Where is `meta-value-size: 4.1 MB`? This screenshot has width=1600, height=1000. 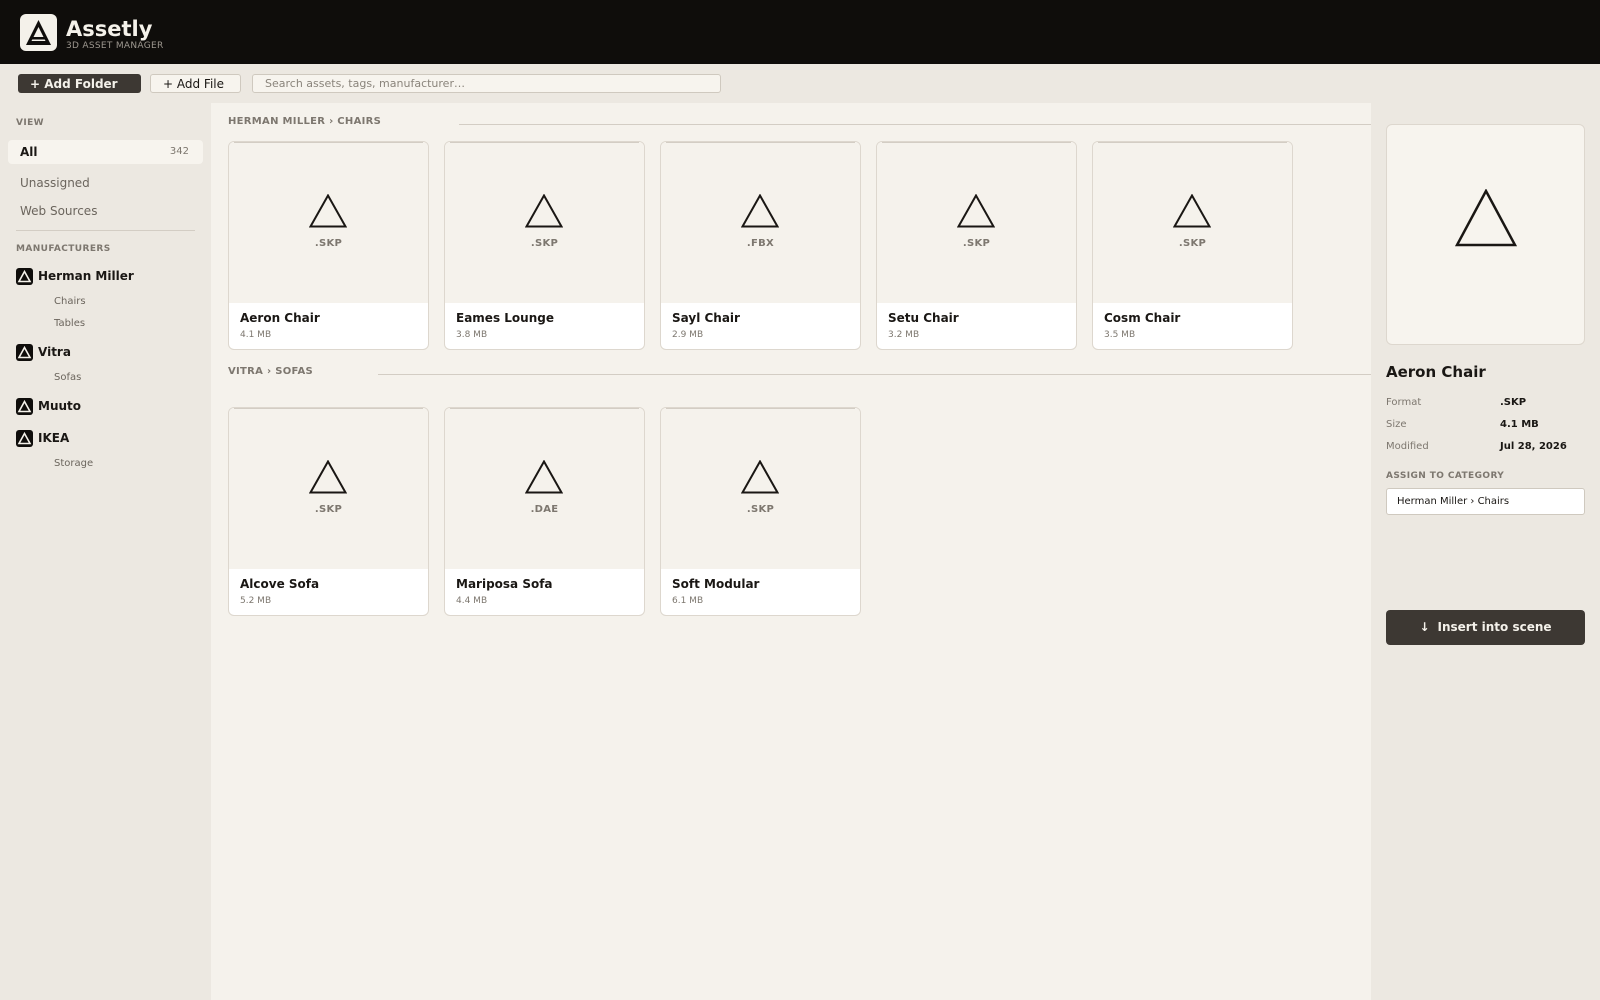 meta-value-size: 4.1 MB is located at coordinates (1519, 424).